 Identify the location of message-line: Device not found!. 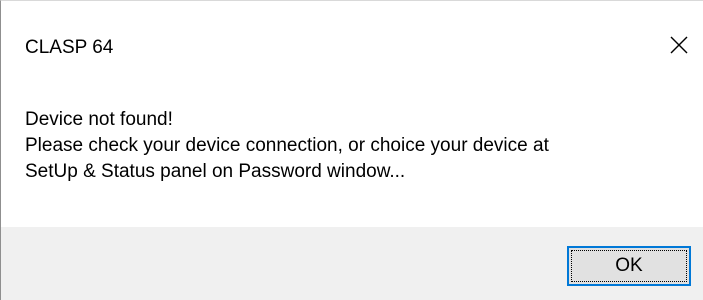
(99, 119).